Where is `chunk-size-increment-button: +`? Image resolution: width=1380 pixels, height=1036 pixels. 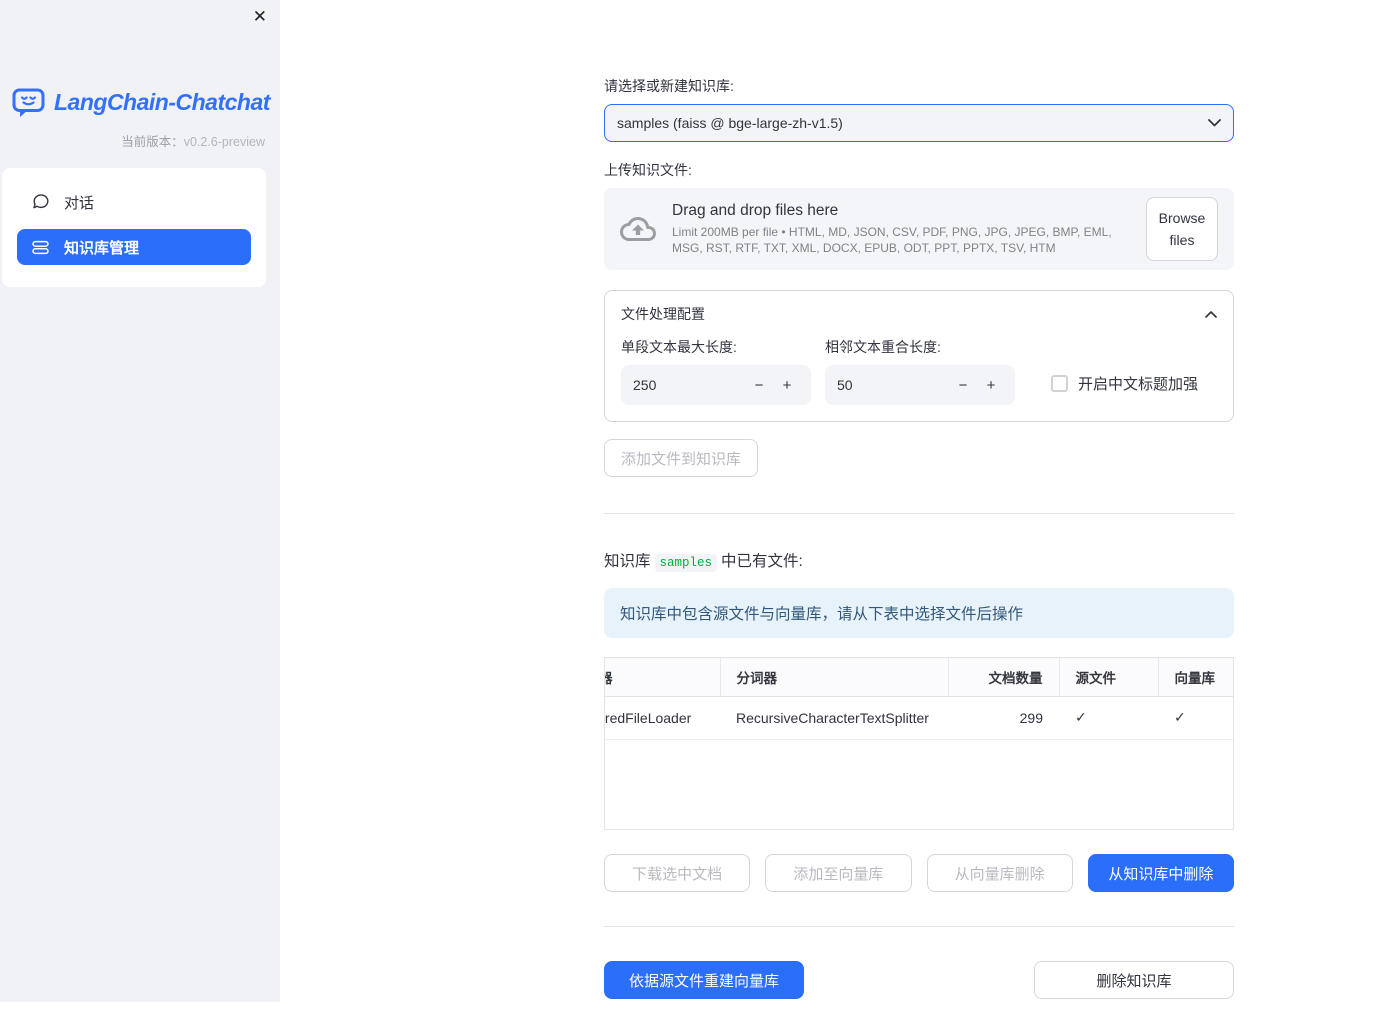
chunk-size-increment-button: + is located at coordinates (787, 385).